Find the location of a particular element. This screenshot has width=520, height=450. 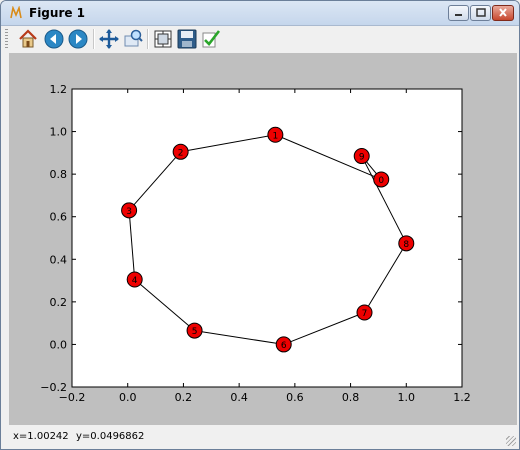

graph-node: 6 is located at coordinates (283, 344).